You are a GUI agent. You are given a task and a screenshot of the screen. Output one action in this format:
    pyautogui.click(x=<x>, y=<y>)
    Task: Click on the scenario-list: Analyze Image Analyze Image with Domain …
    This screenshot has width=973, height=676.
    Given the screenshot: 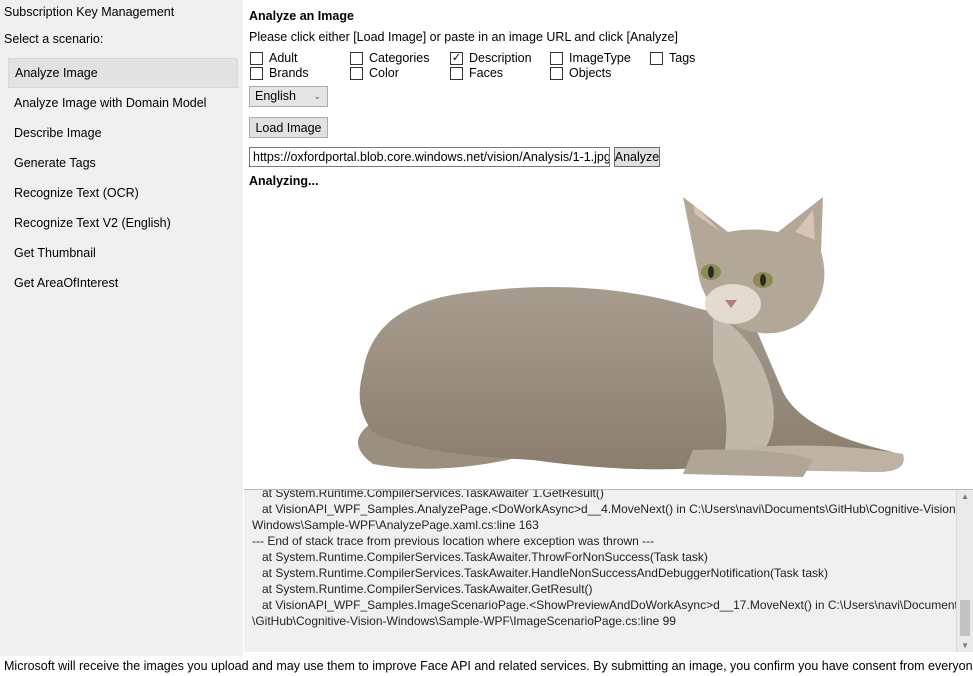 What is the action you would take?
    pyautogui.click(x=123, y=178)
    